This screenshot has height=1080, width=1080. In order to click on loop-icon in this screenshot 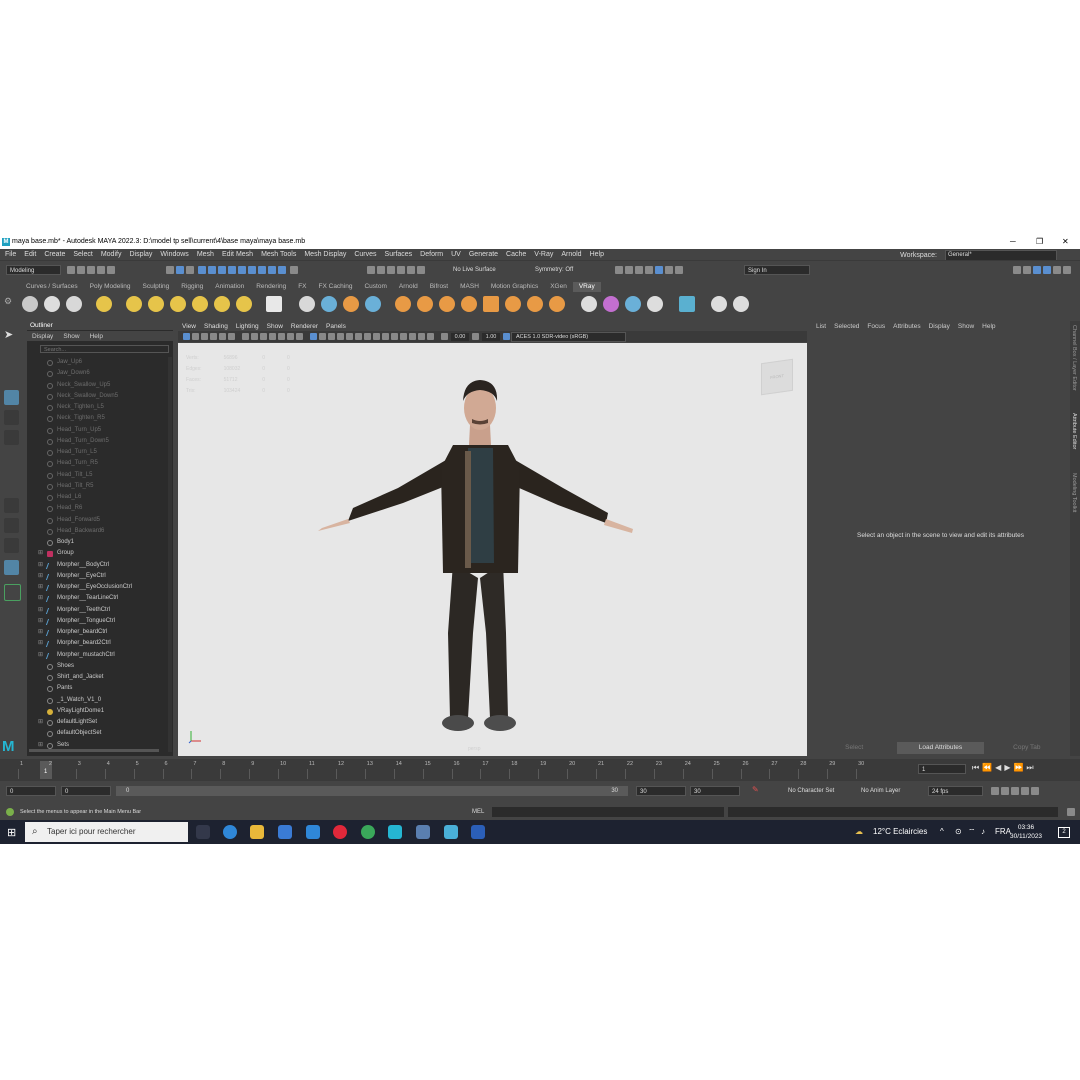, I will do `click(995, 791)`.